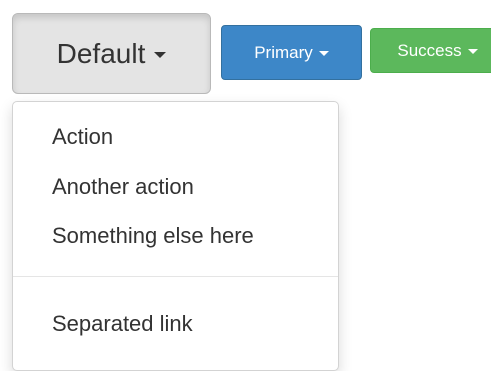 Image resolution: width=491 pixels, height=371 pixels. I want to click on menu-divider, so click(175, 276).